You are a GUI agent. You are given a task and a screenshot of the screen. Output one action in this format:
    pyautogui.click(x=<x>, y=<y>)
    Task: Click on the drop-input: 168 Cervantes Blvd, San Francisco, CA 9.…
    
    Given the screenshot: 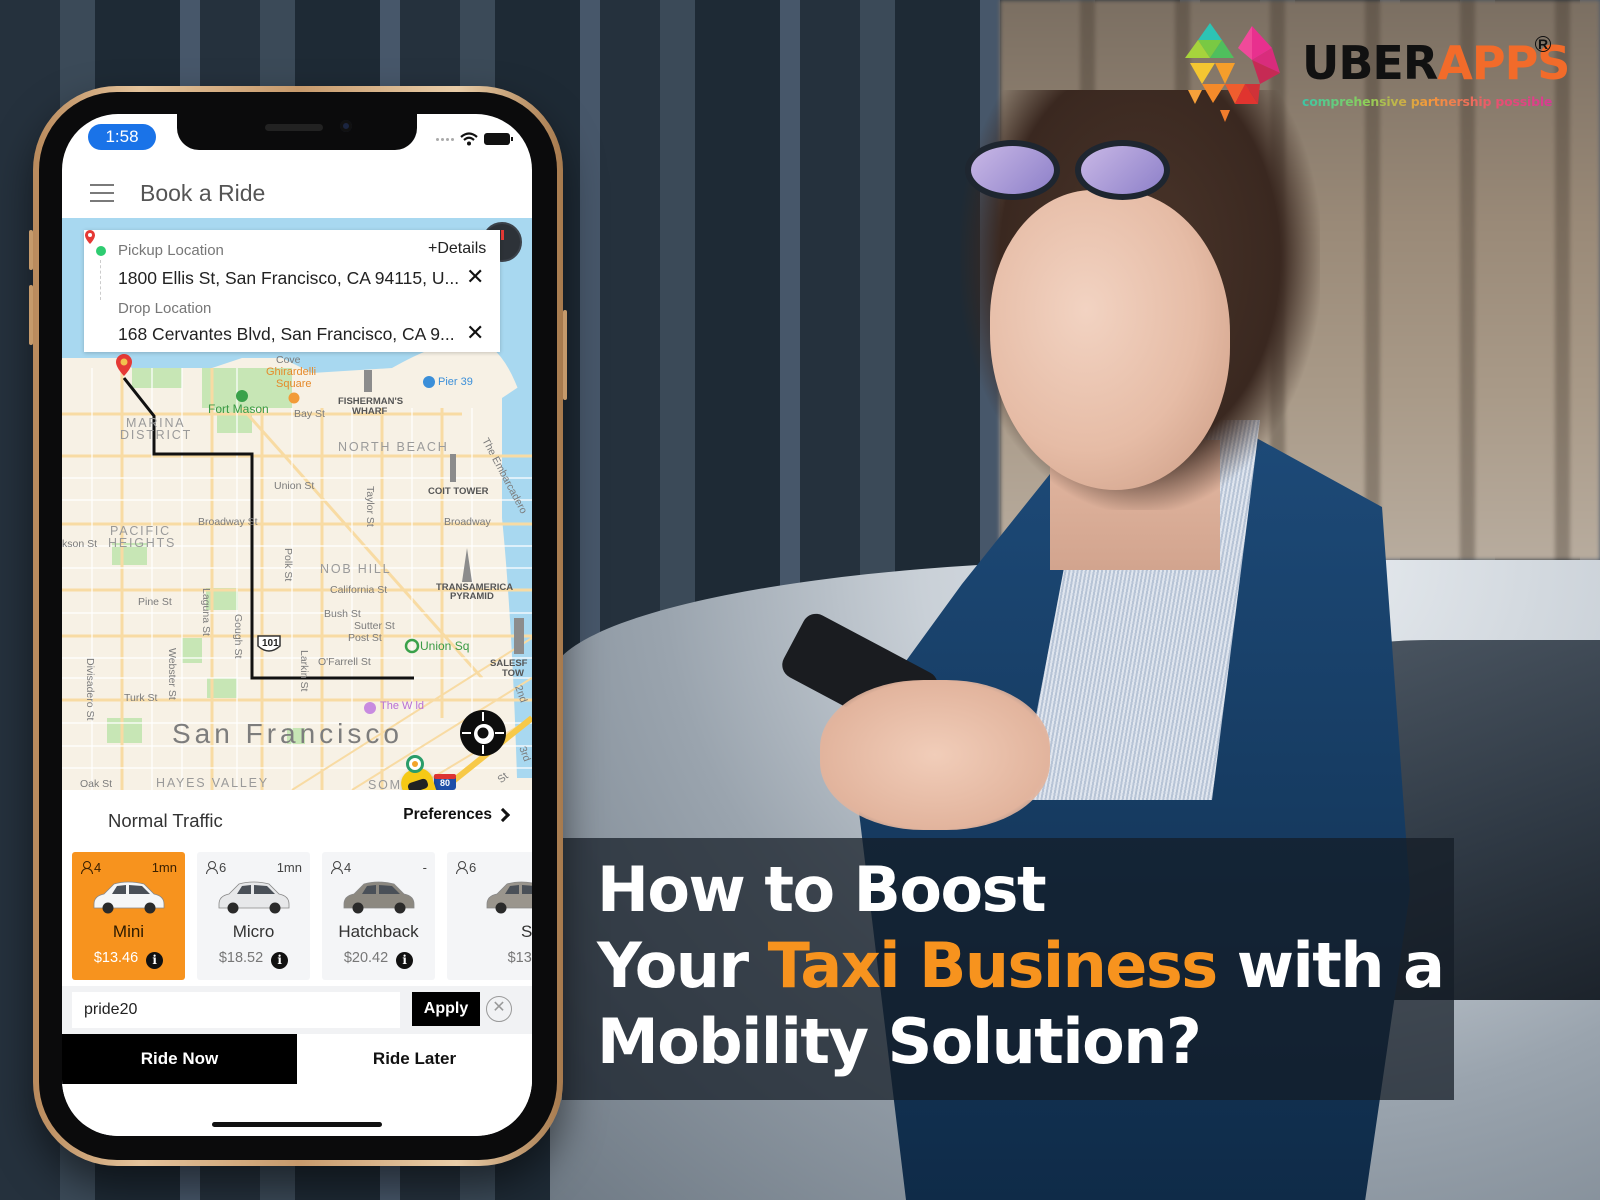 What is the action you would take?
    pyautogui.click(x=286, y=334)
    